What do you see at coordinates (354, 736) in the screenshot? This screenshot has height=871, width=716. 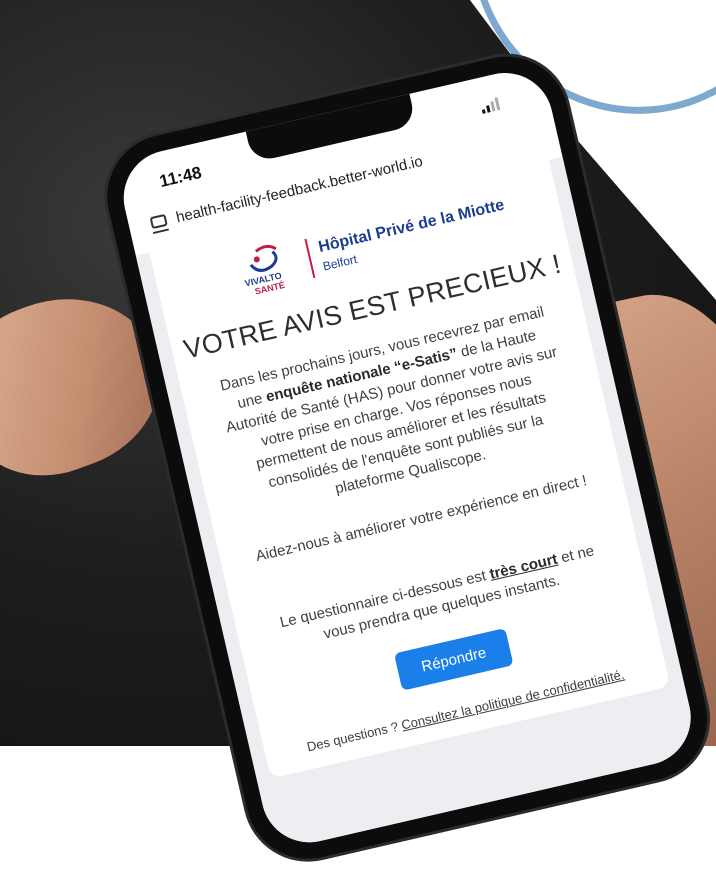 I see `footer-prefix: Des questions ?` at bounding box center [354, 736].